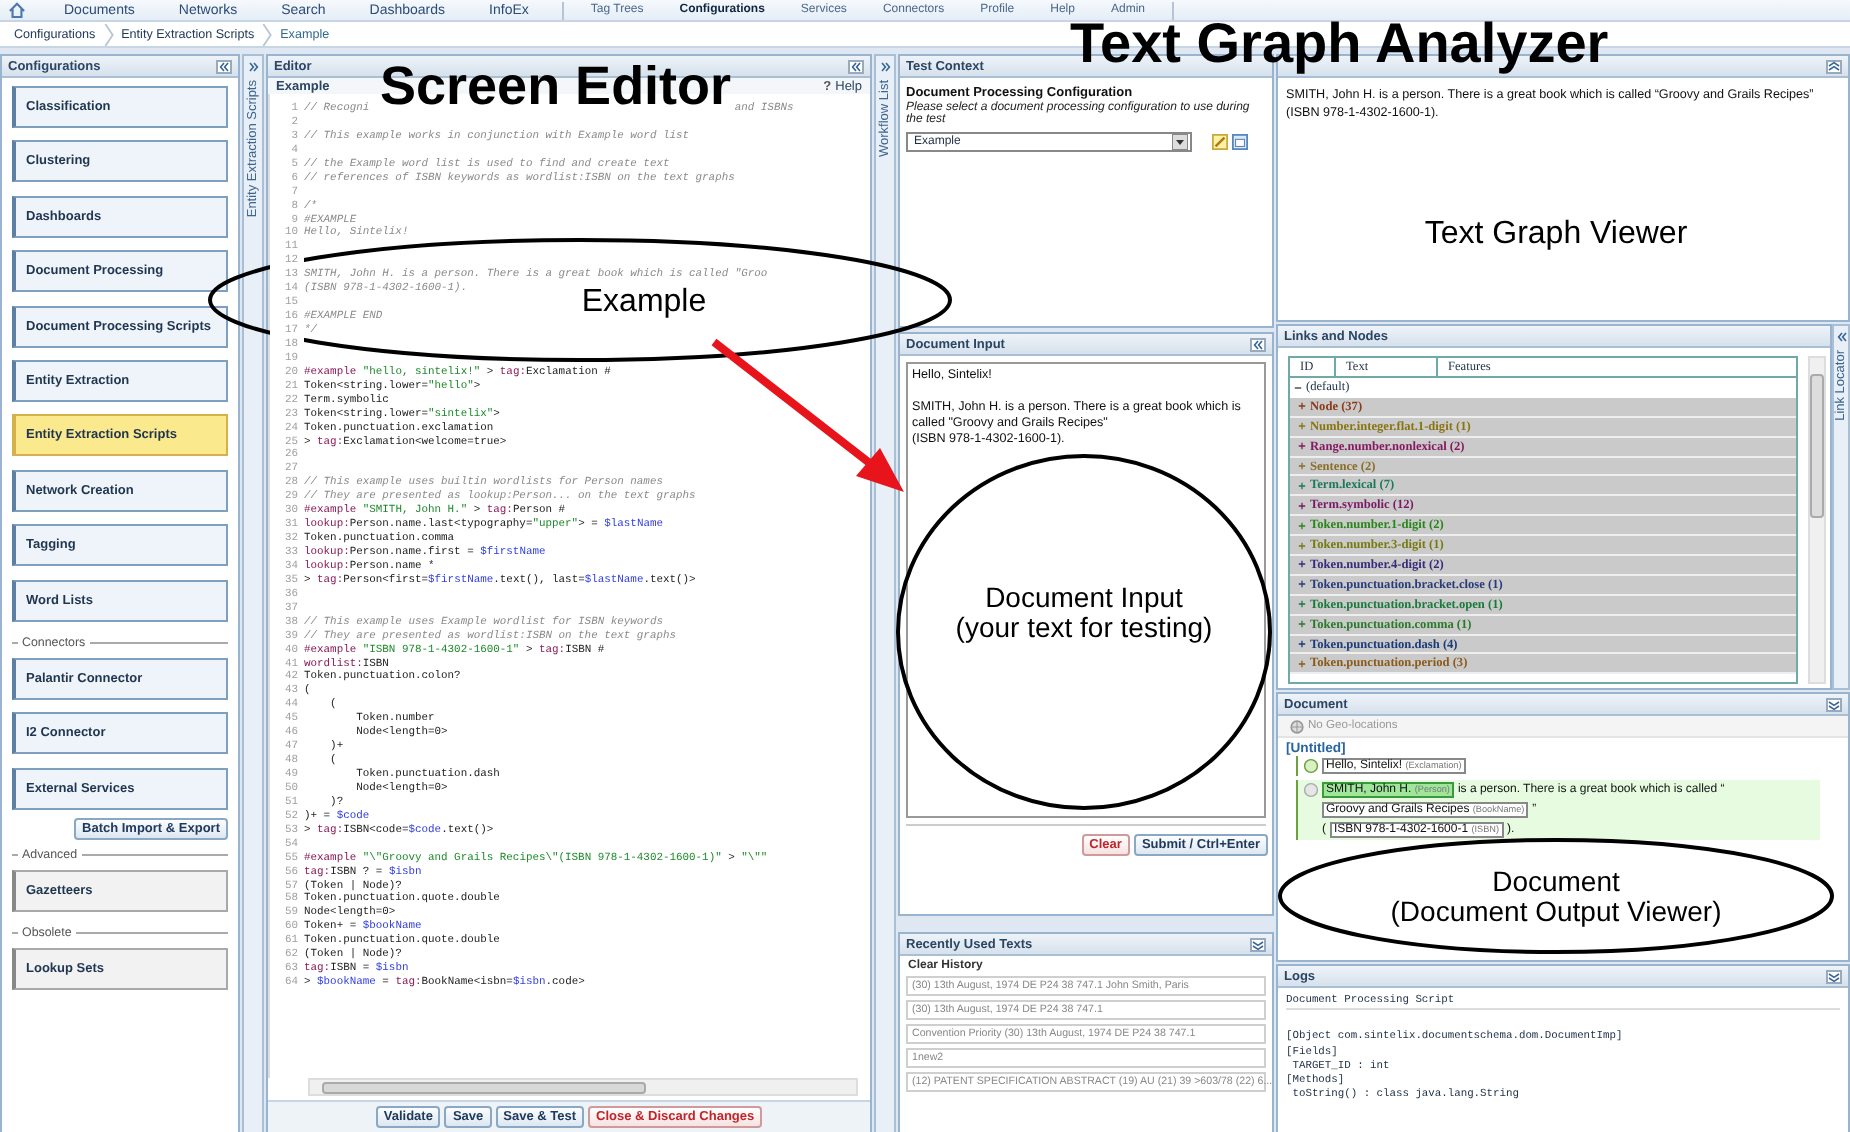 This screenshot has width=1850, height=1132. What do you see at coordinates (17, 10) in the screenshot?
I see `home-icon` at bounding box center [17, 10].